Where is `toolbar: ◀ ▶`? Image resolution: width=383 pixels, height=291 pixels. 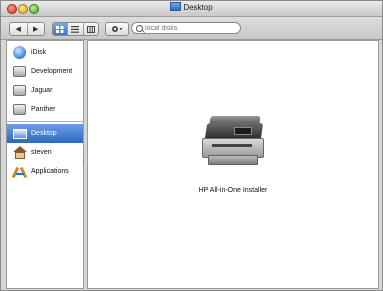
toolbar: ◀ ▶ is located at coordinates (191, 28).